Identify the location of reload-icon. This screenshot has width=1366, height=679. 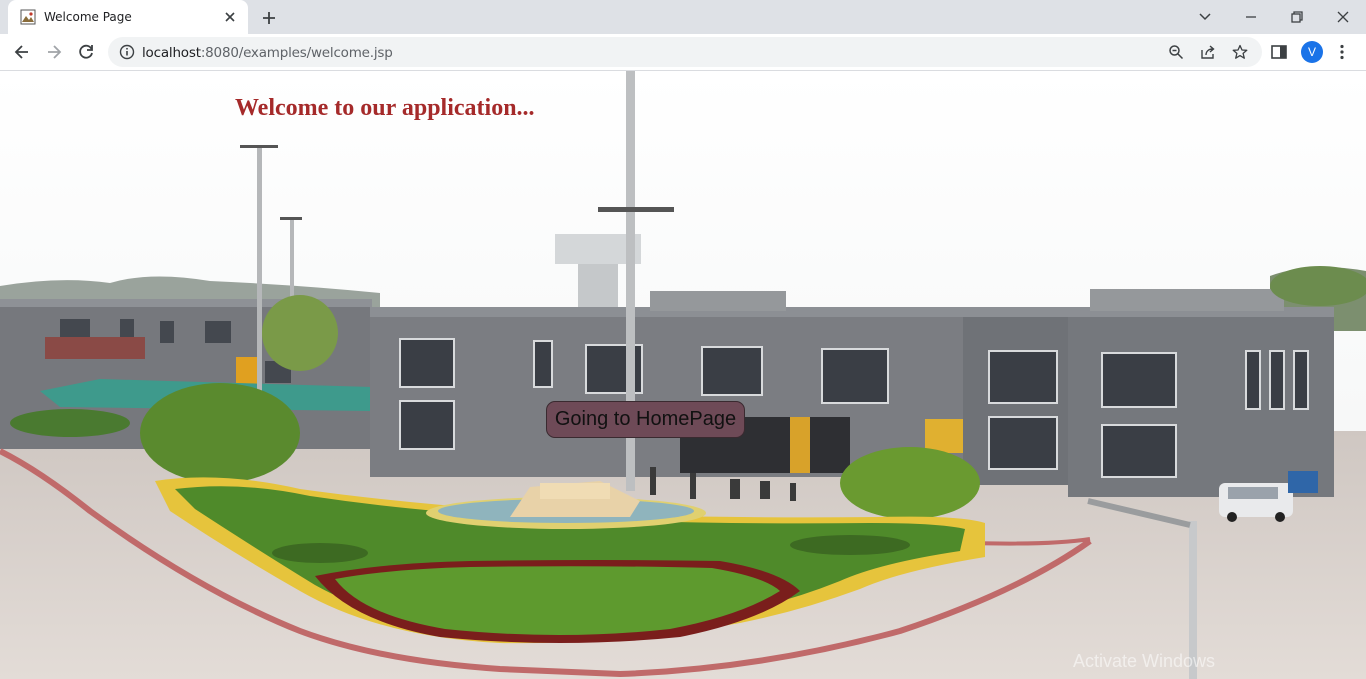
(86, 52).